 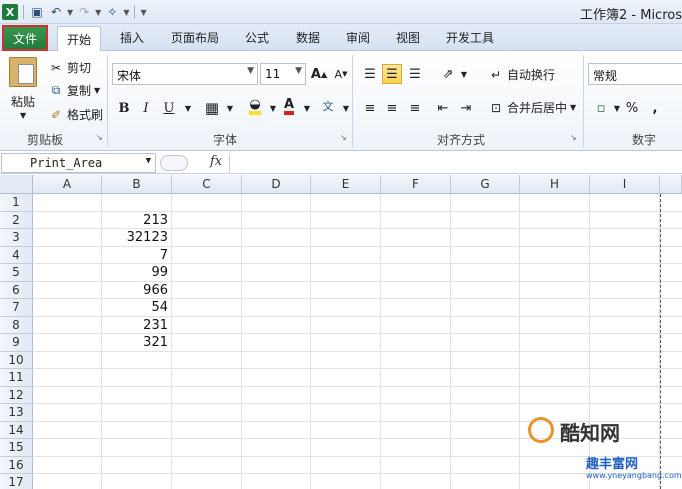 What do you see at coordinates (67, 184) in the screenshot?
I see `column-header-a: A` at bounding box center [67, 184].